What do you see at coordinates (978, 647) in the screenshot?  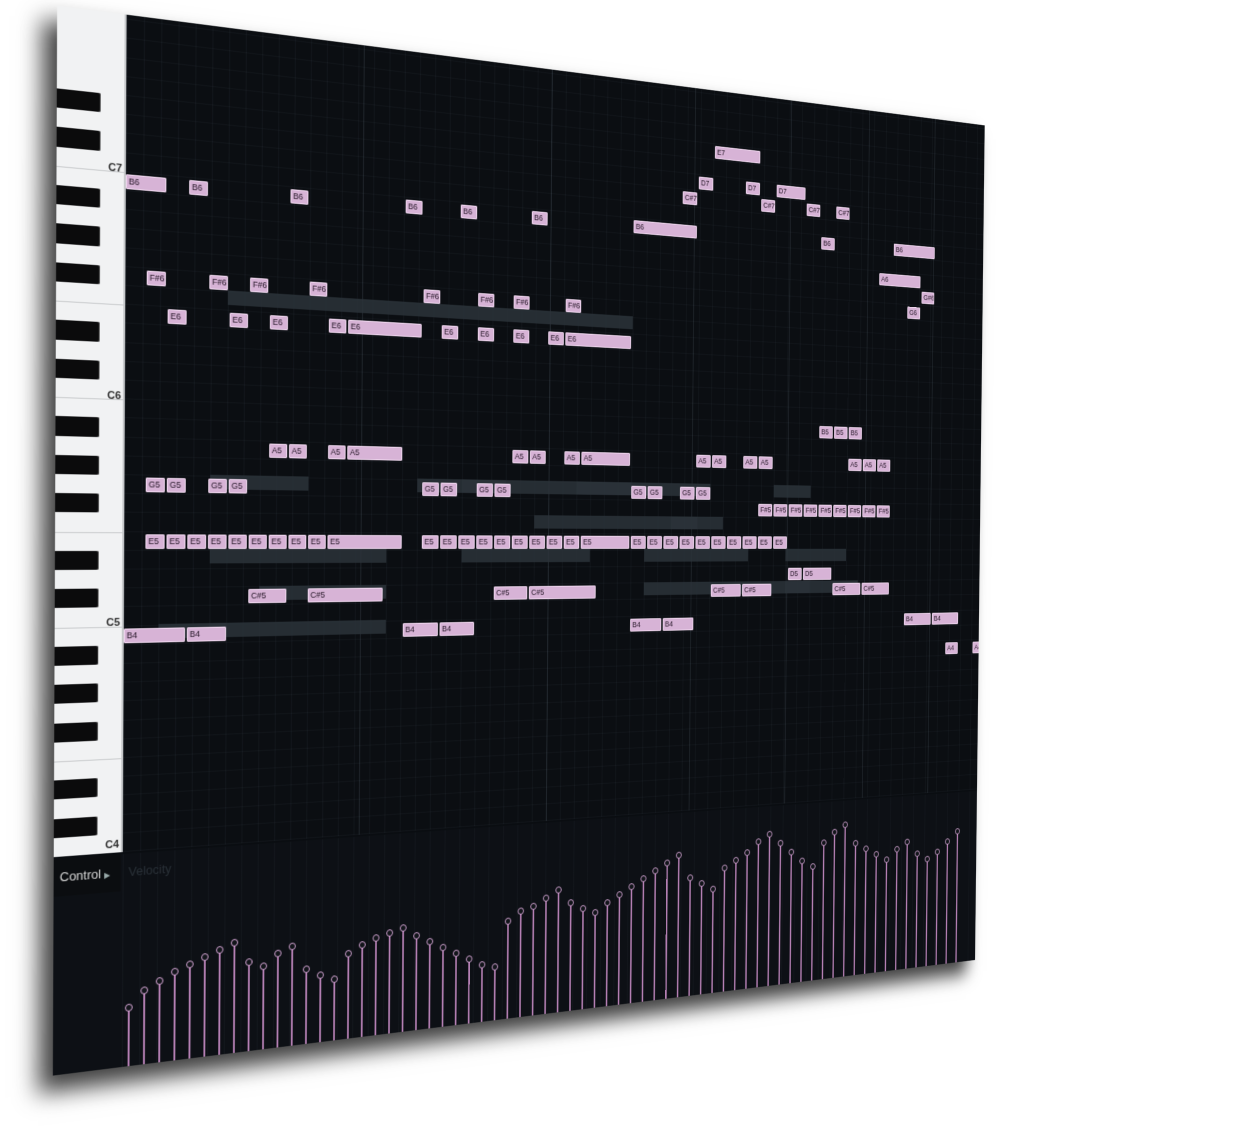 I see `note-a4: A4` at bounding box center [978, 647].